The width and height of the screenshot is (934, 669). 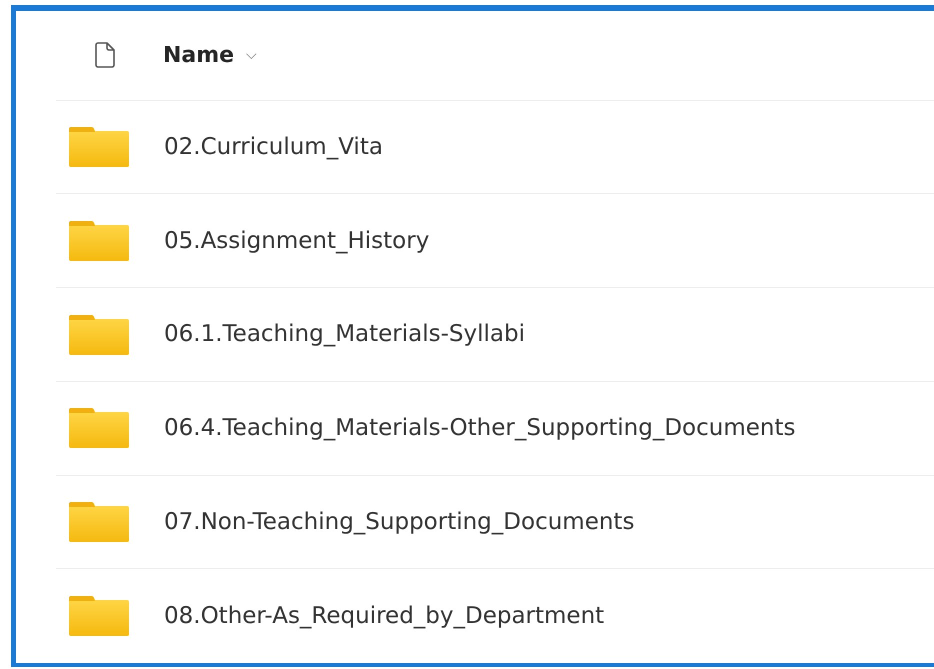 I want to click on name-column-header: Name ⌵, so click(x=210, y=55).